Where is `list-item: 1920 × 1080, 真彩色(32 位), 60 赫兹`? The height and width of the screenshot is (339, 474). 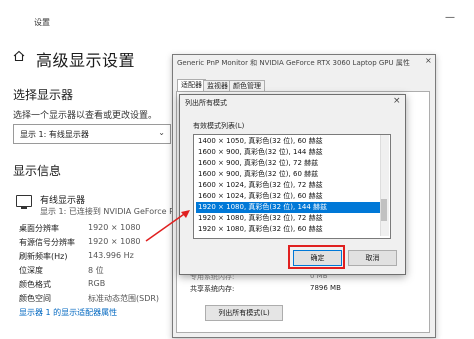 list-item: 1920 × 1080, 真彩色(32 位), 60 赫兹 is located at coordinates (288, 229).